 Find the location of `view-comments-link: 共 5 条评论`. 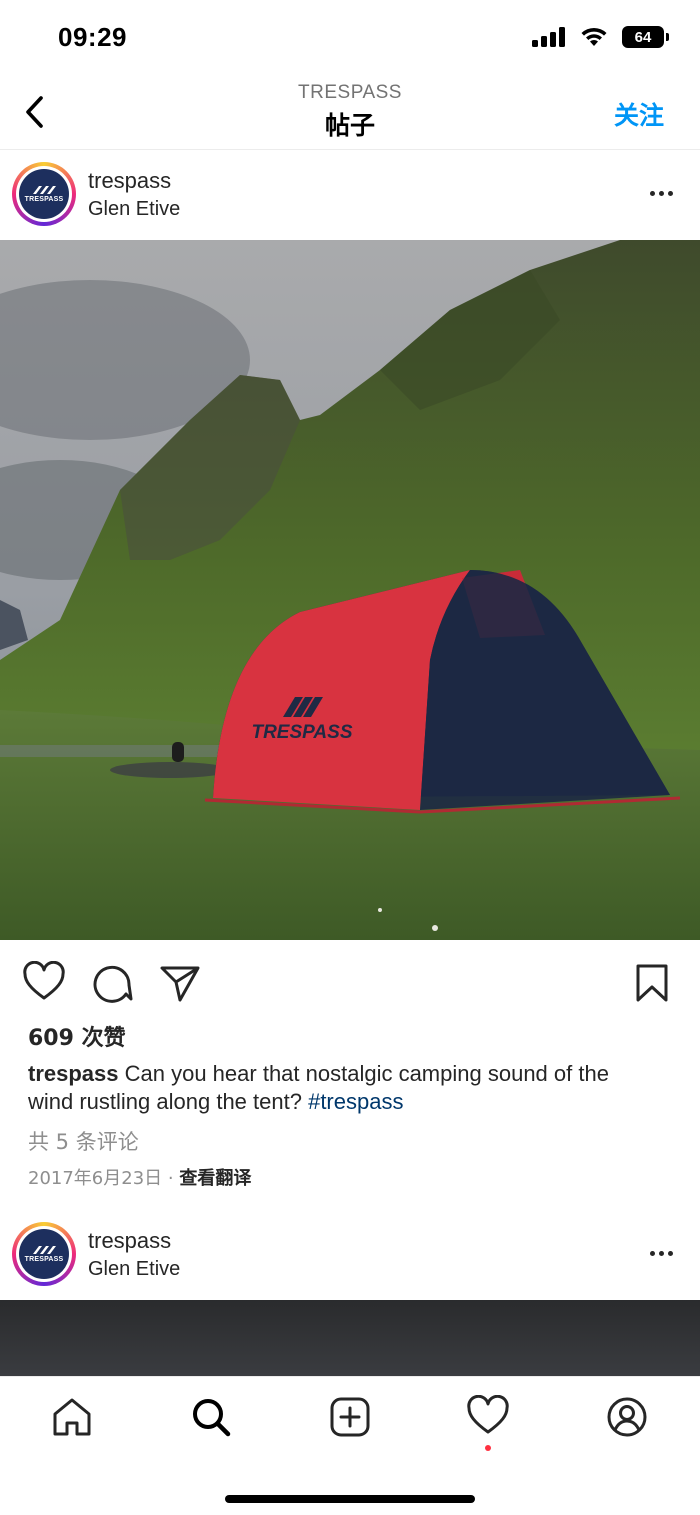

view-comments-link: 共 5 条评论 is located at coordinates (83, 1141).